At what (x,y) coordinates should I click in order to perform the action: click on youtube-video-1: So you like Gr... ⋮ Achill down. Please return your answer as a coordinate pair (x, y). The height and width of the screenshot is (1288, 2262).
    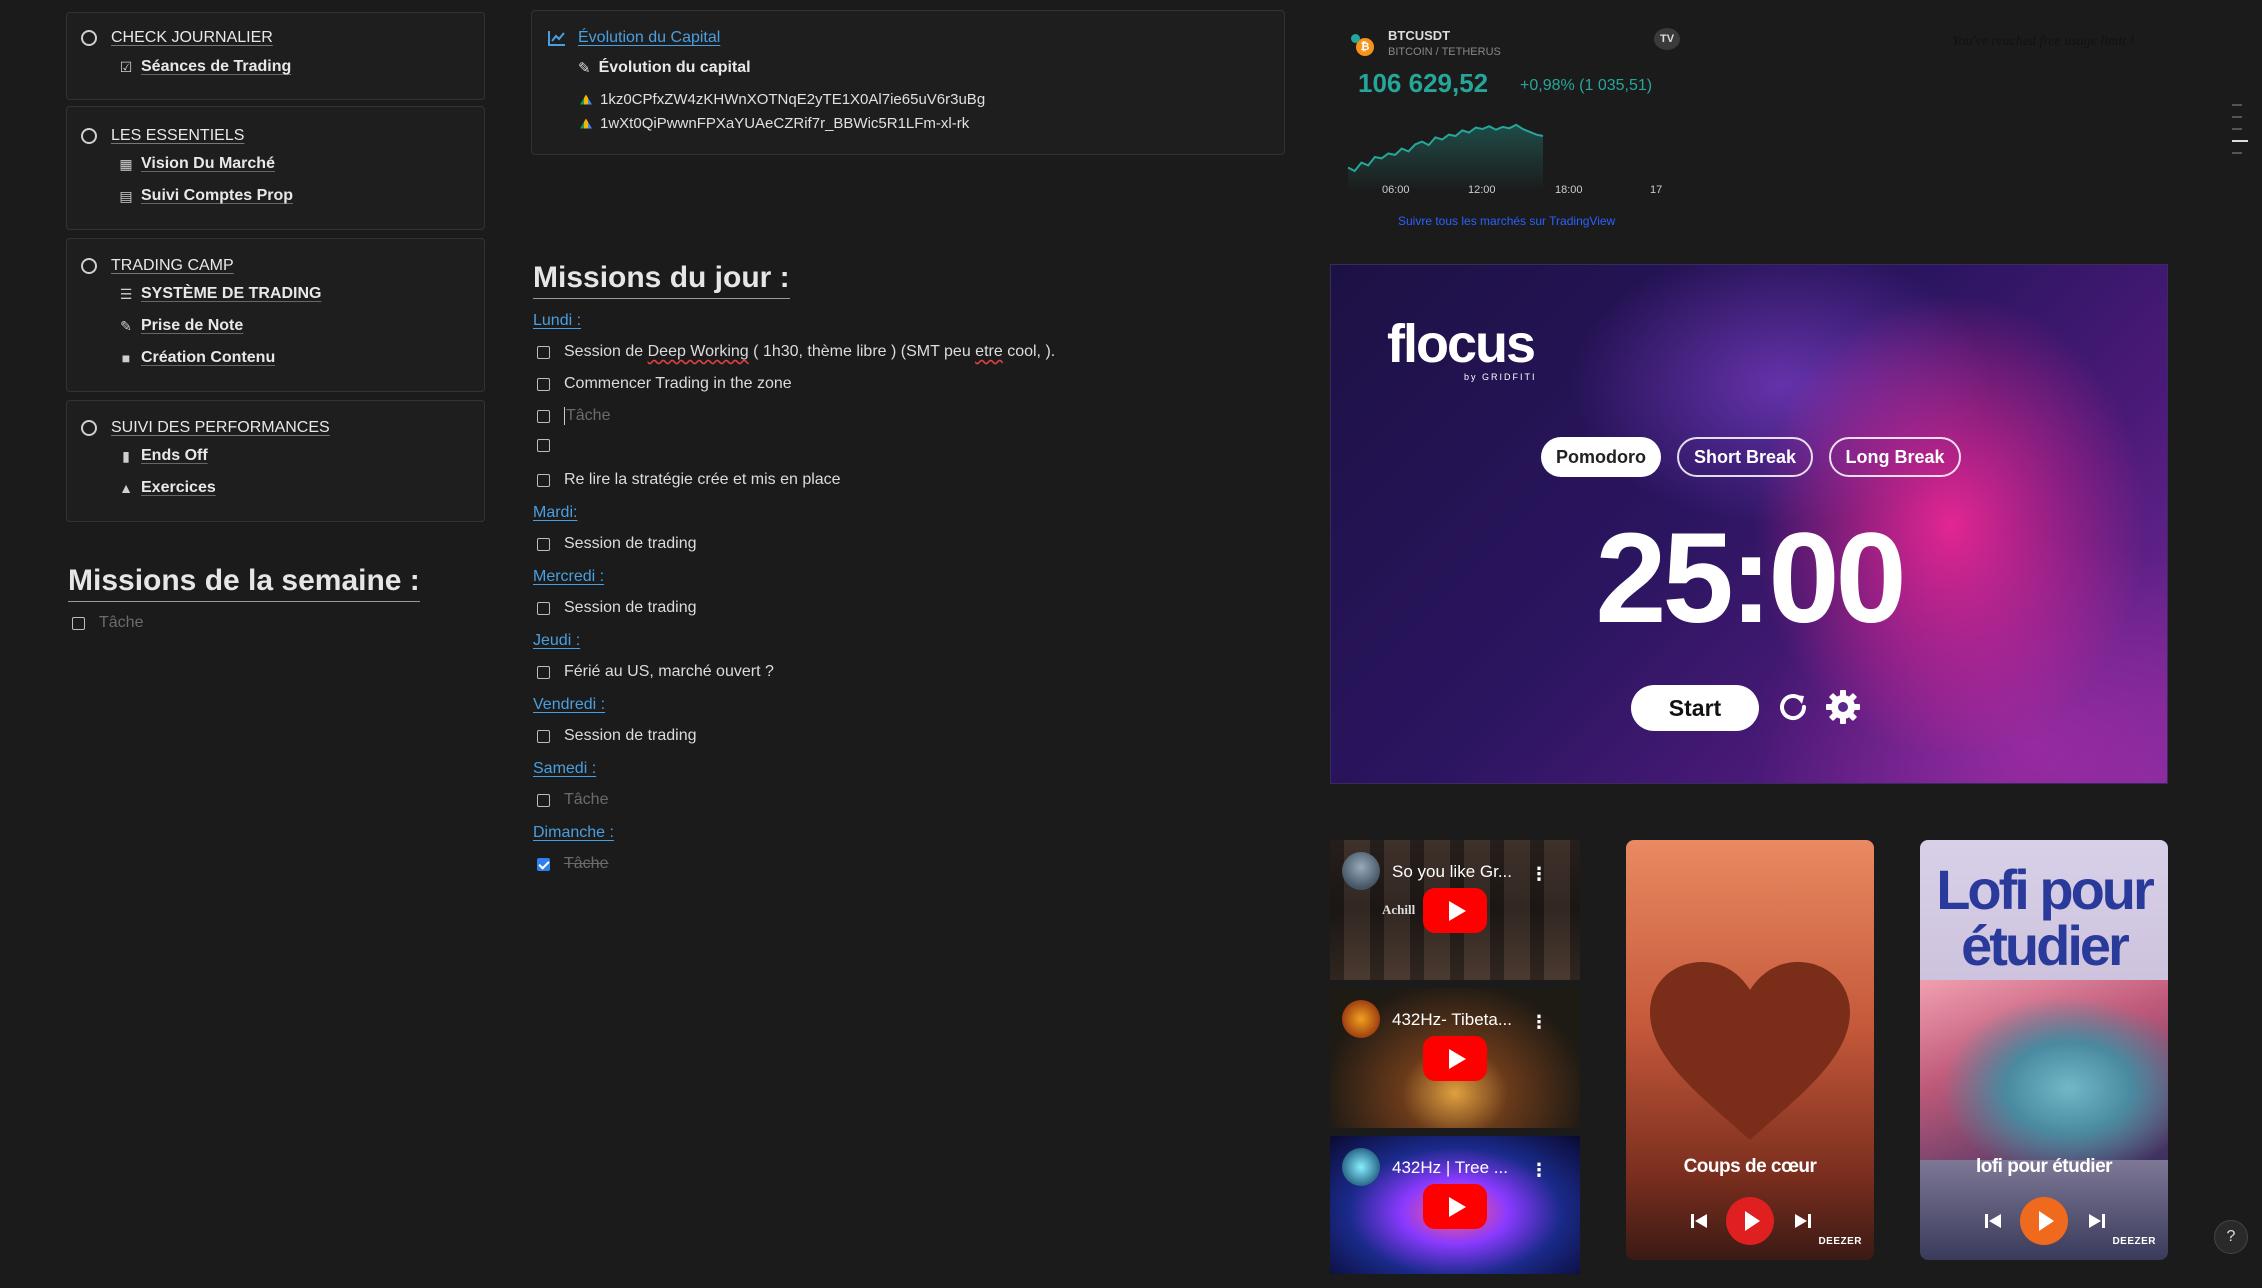
    Looking at the image, I should click on (1455, 910).